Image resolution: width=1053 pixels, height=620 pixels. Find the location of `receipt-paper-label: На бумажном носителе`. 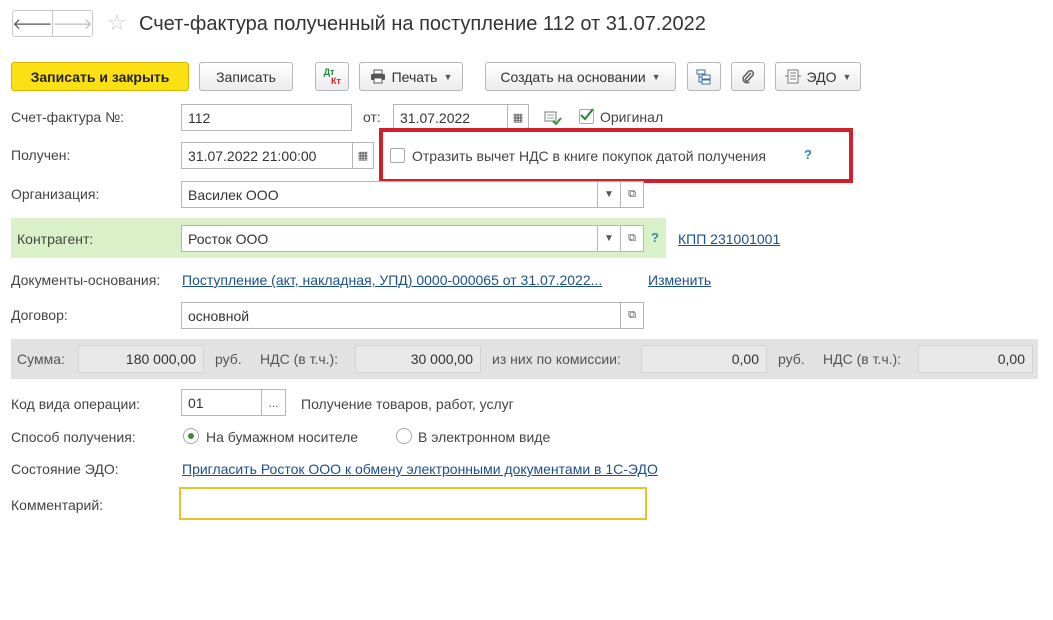

receipt-paper-label: На бумажном носителе is located at coordinates (282, 437).